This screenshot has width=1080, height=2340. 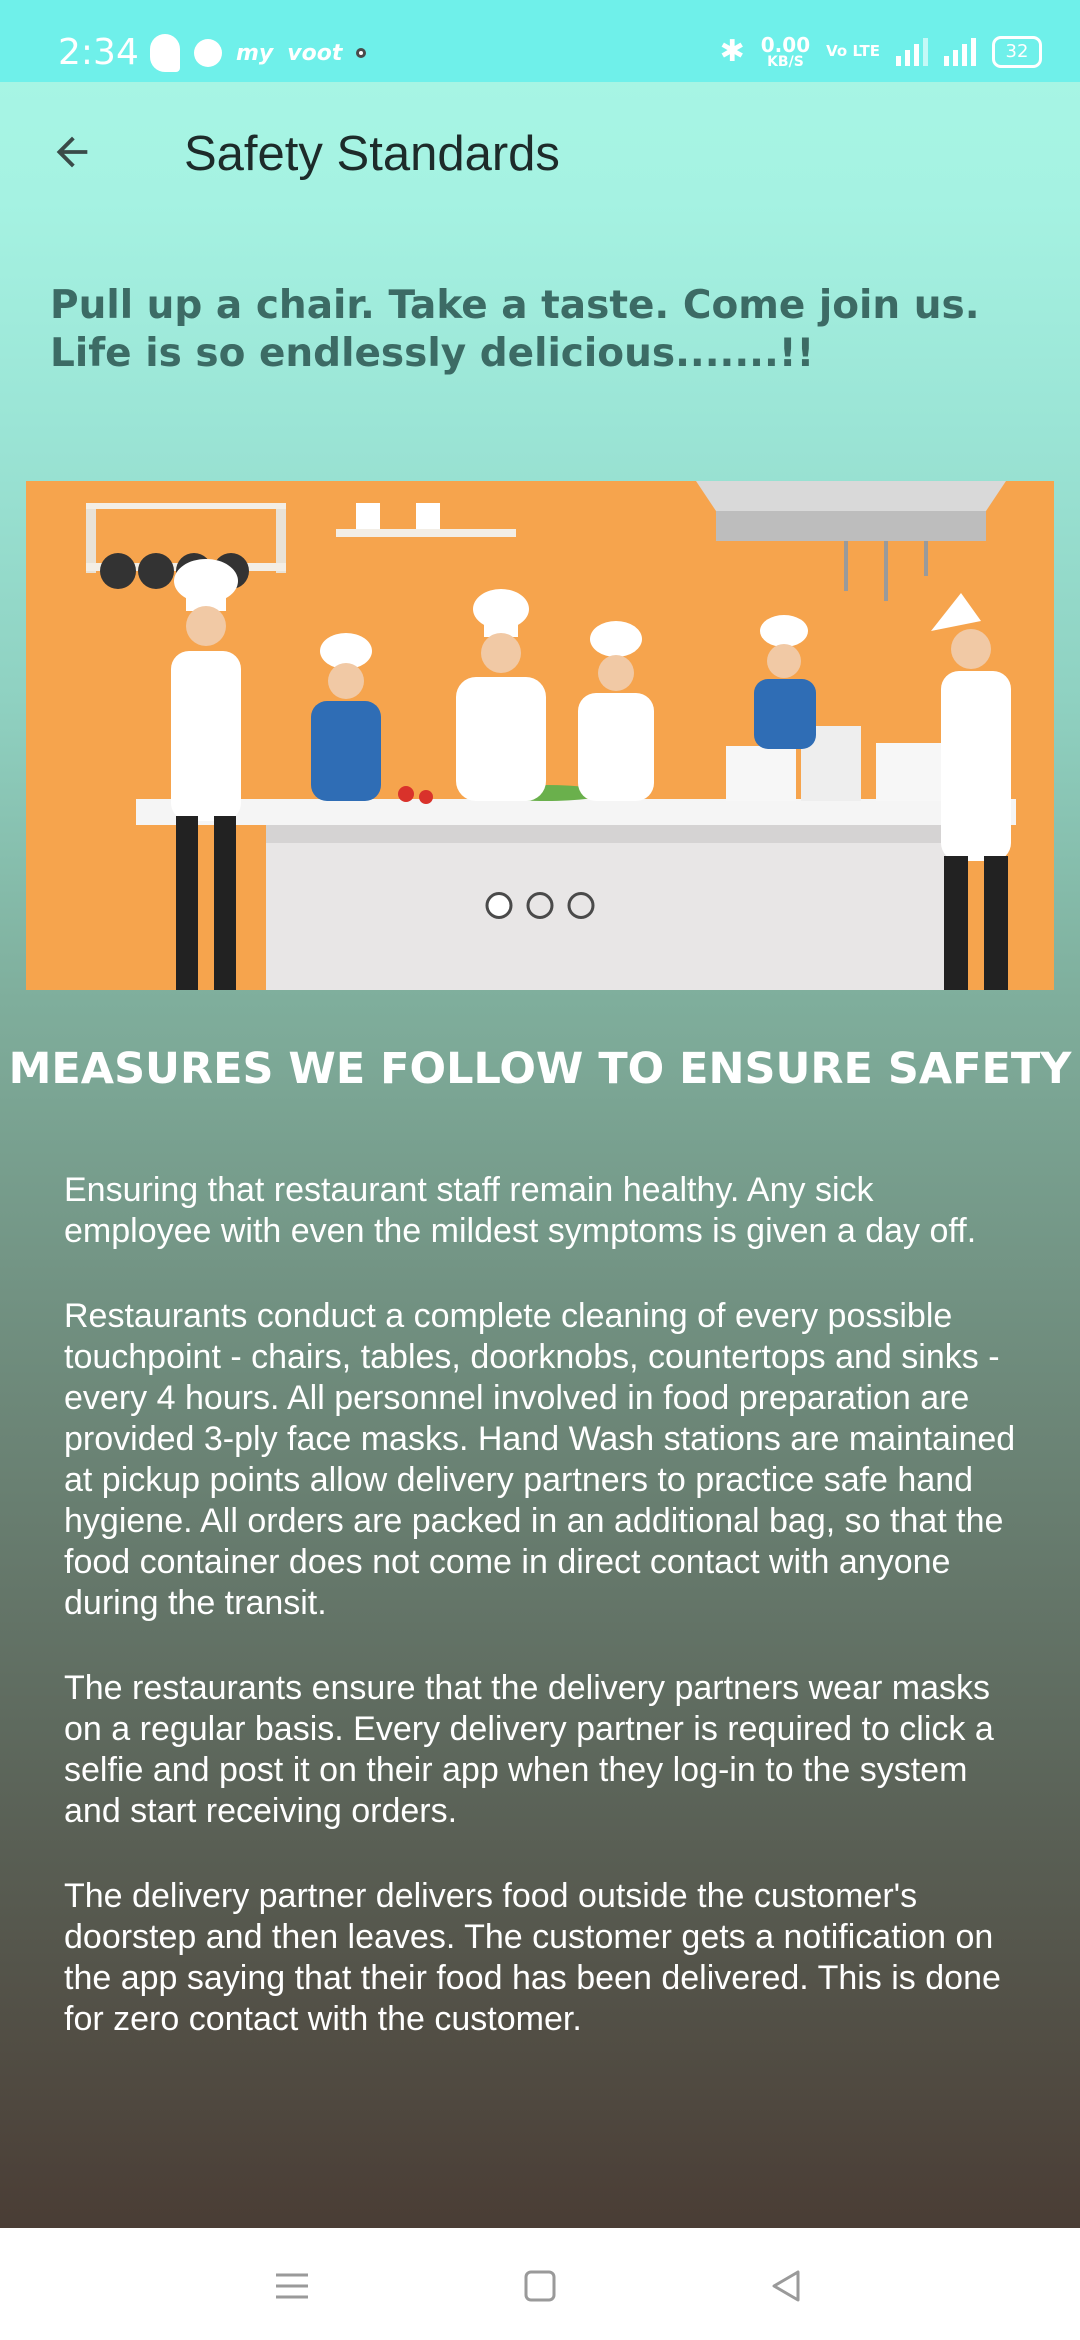 I want to click on status-time: 2:34, so click(x=98, y=52).